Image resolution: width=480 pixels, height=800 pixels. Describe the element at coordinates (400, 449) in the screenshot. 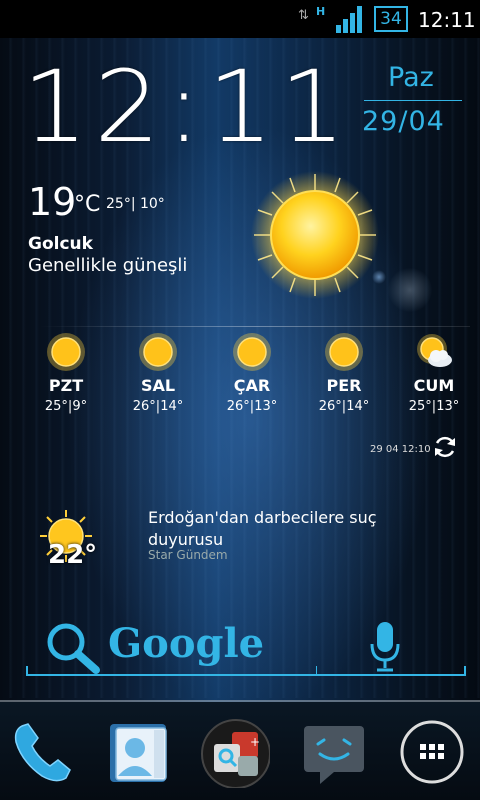

I see `weather-updated-time: 29 04 12:10` at that location.